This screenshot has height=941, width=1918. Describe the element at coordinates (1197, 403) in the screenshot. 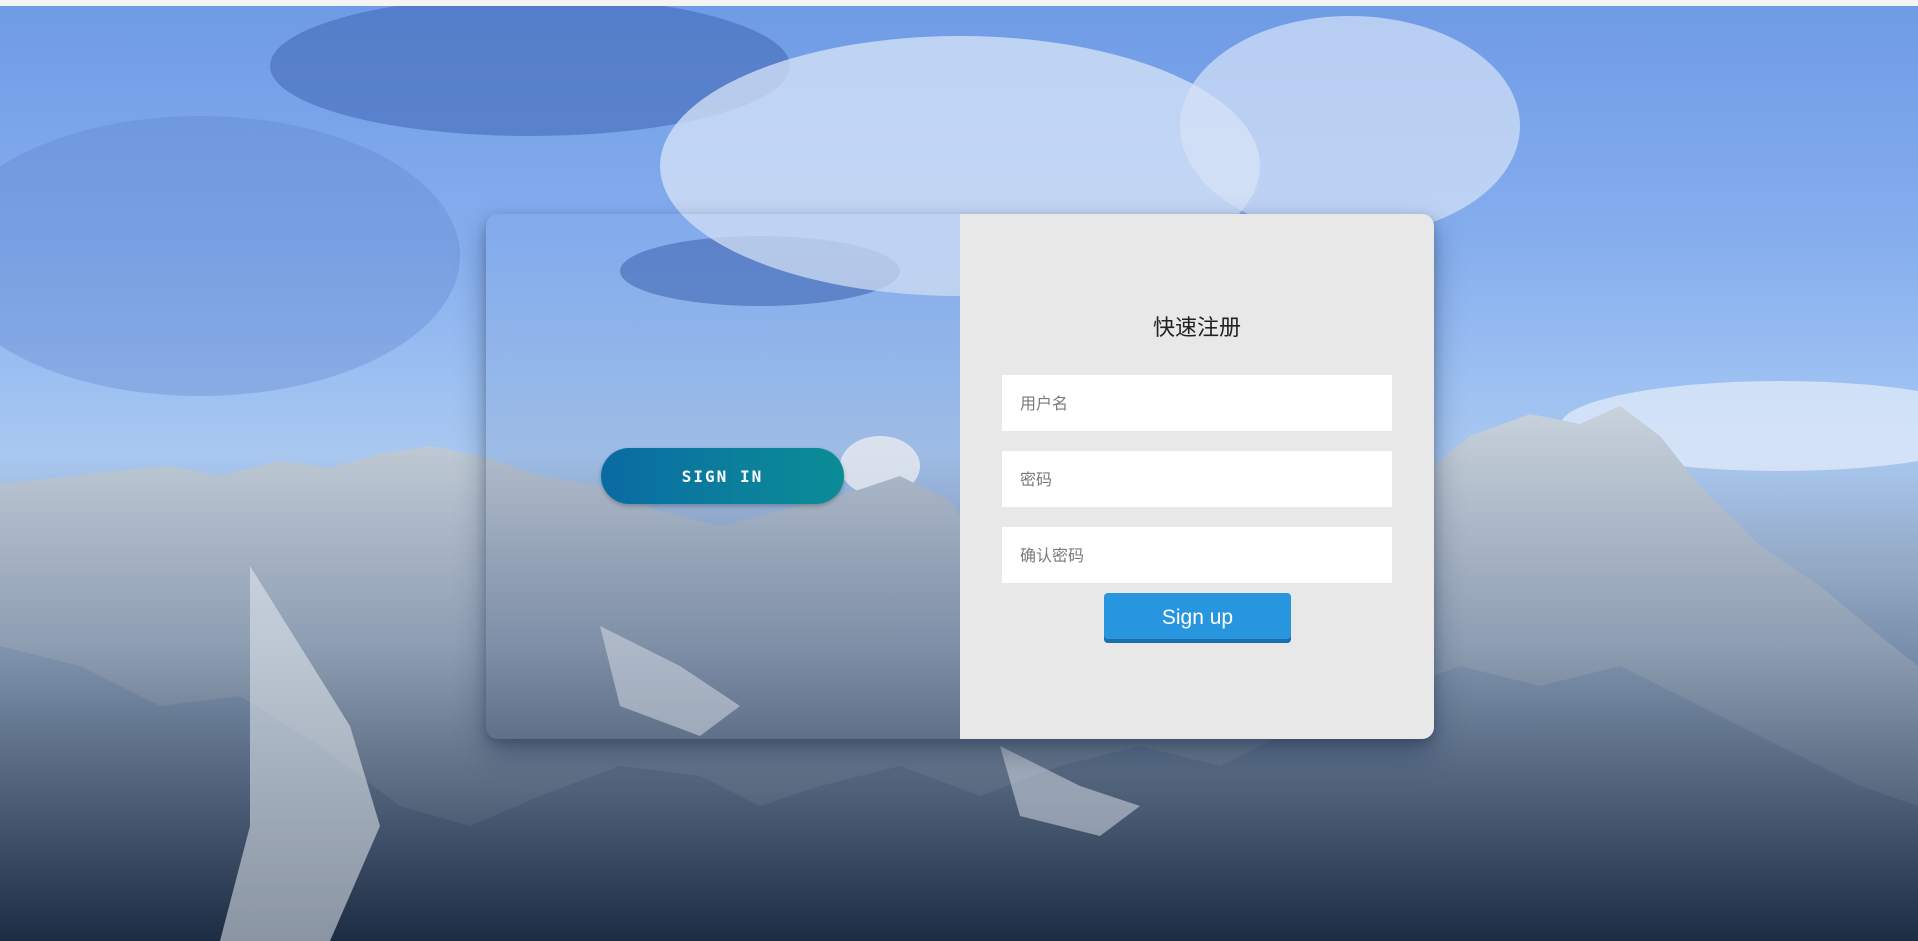

I see `username-input` at that location.